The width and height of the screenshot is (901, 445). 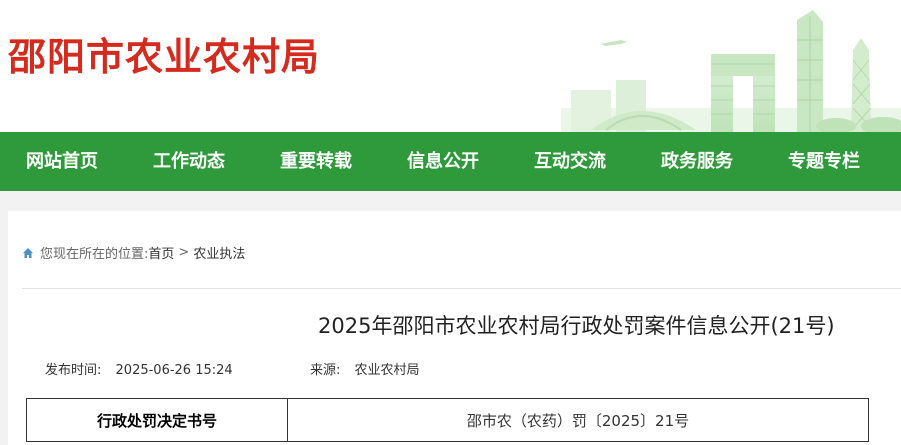 What do you see at coordinates (73, 370) in the screenshot?
I see `publish-label: 发布时间:` at bounding box center [73, 370].